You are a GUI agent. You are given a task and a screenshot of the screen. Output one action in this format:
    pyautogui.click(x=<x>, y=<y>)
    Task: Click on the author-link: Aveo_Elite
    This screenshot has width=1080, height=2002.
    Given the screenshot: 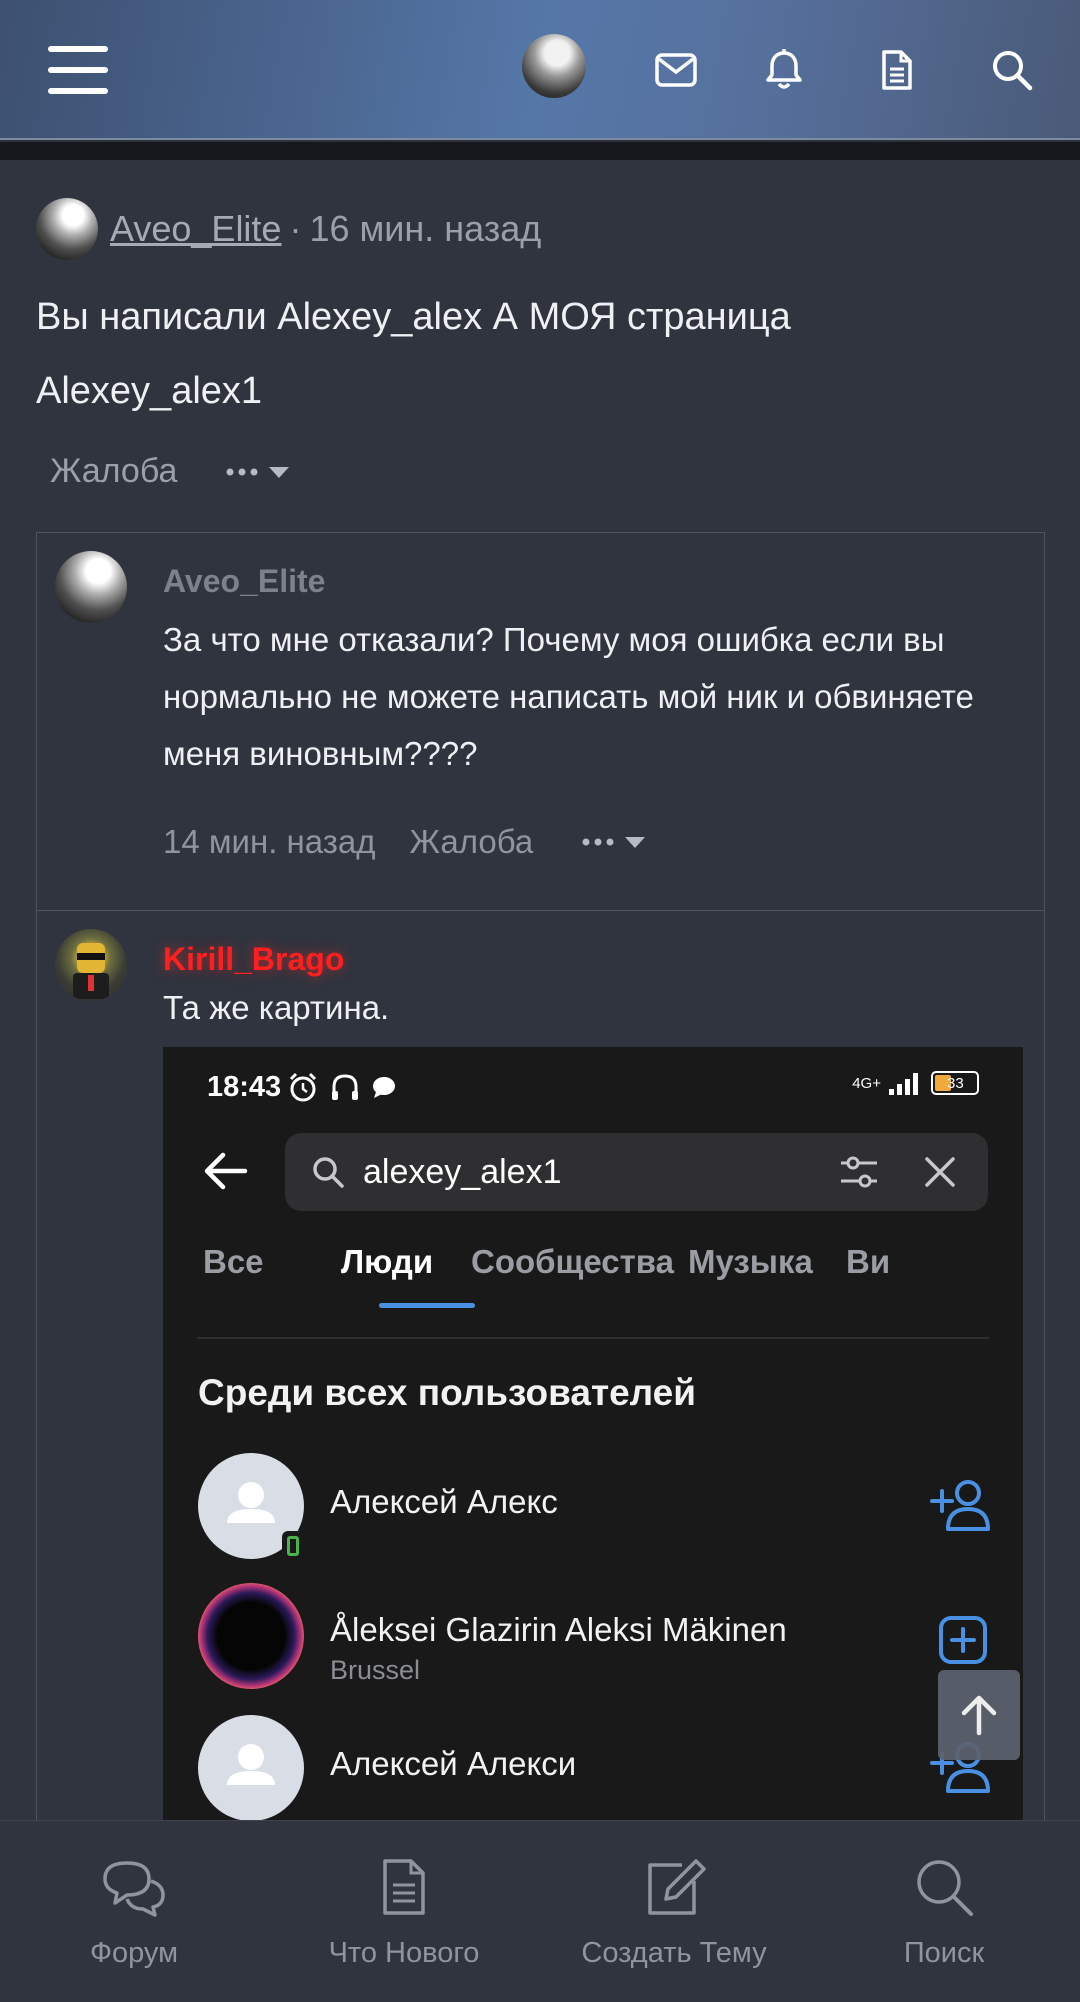 What is the action you would take?
    pyautogui.click(x=195, y=229)
    